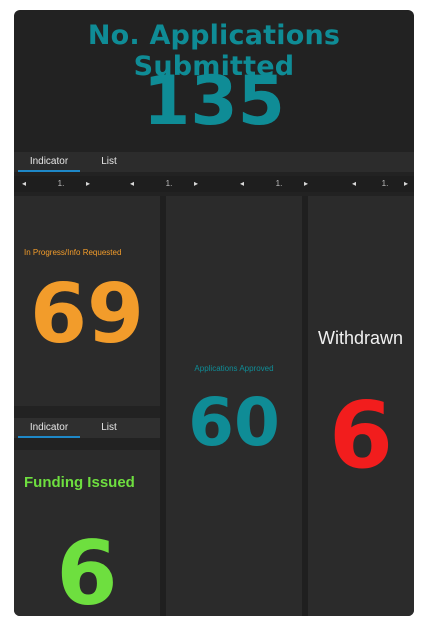 This screenshot has width=428, height=618. I want to click on applications-submitted-value: 135, so click(214, 101).